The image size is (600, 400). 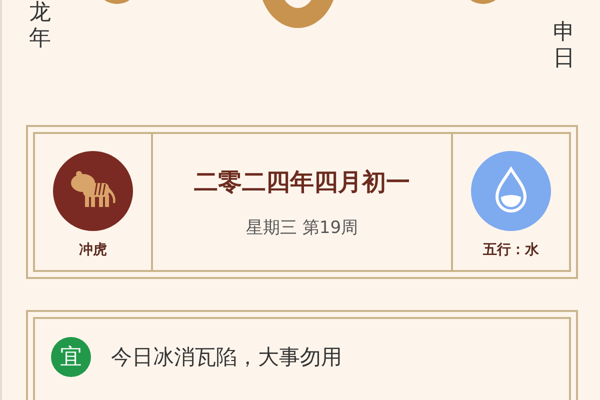 I want to click on weekday-label: 星期三 第19周, so click(x=302, y=227).